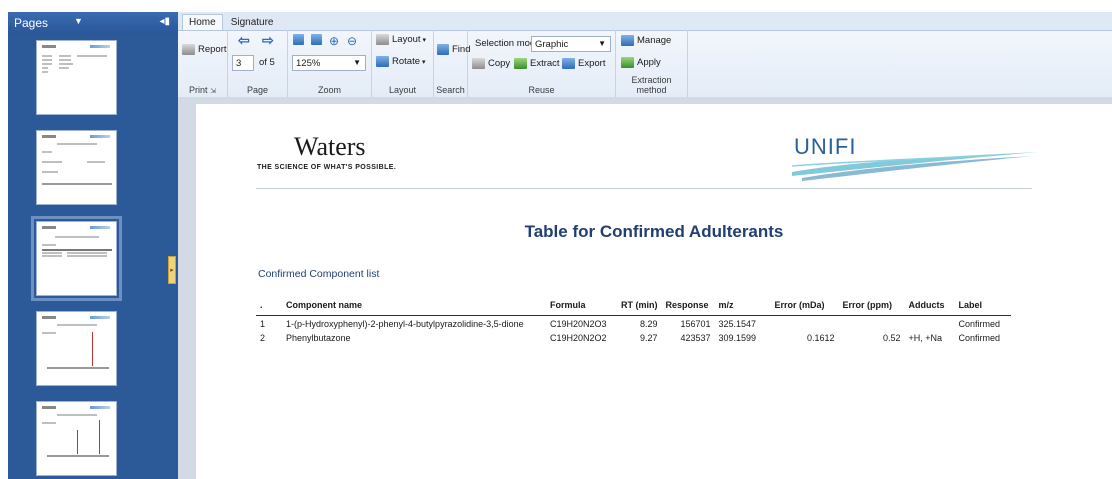 Image resolution: width=1112 pixels, height=479 pixels. I want to click on layout-icon, so click(382, 39).